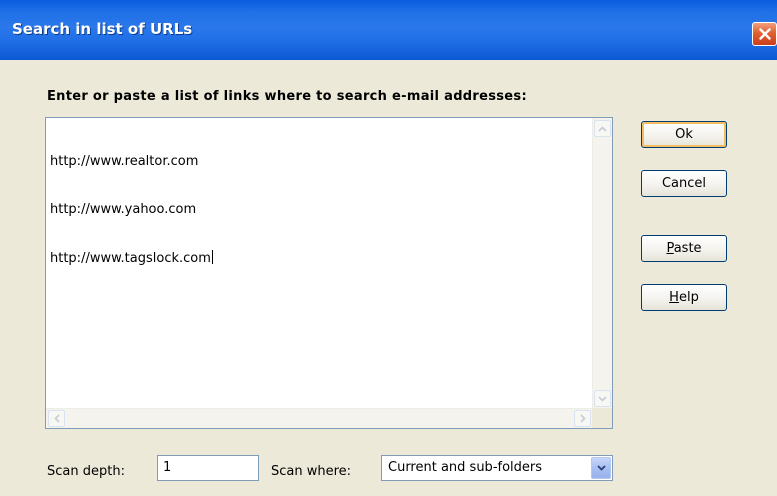  Describe the element at coordinates (86, 471) in the screenshot. I see `scan-depth-label: Scan depth:` at that location.